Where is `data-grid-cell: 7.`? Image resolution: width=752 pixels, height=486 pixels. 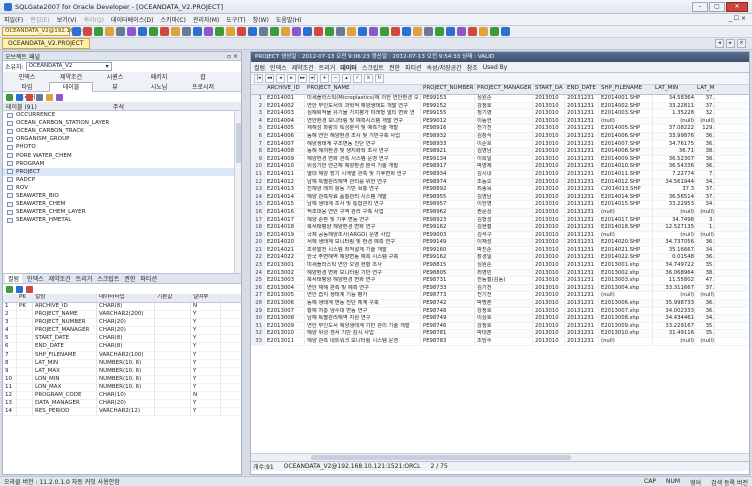 data-grid-cell: 7. is located at coordinates (705, 174).